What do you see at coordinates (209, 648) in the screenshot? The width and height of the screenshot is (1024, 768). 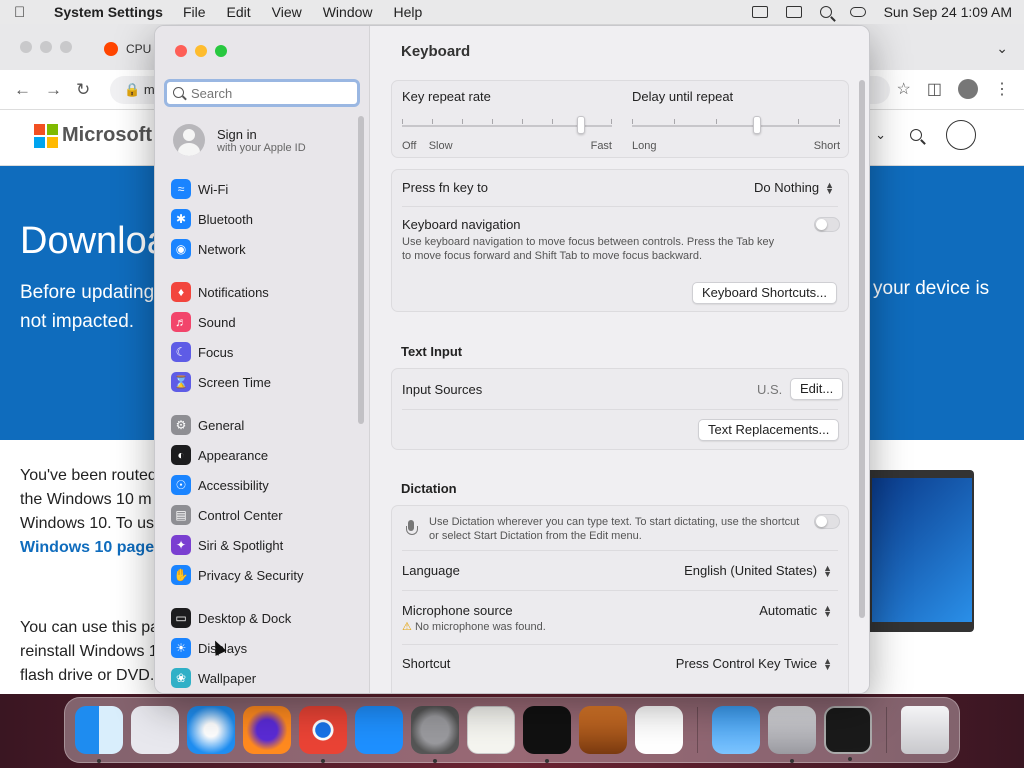 I see `sidebar-item-displays: ☀ Displays` at bounding box center [209, 648].